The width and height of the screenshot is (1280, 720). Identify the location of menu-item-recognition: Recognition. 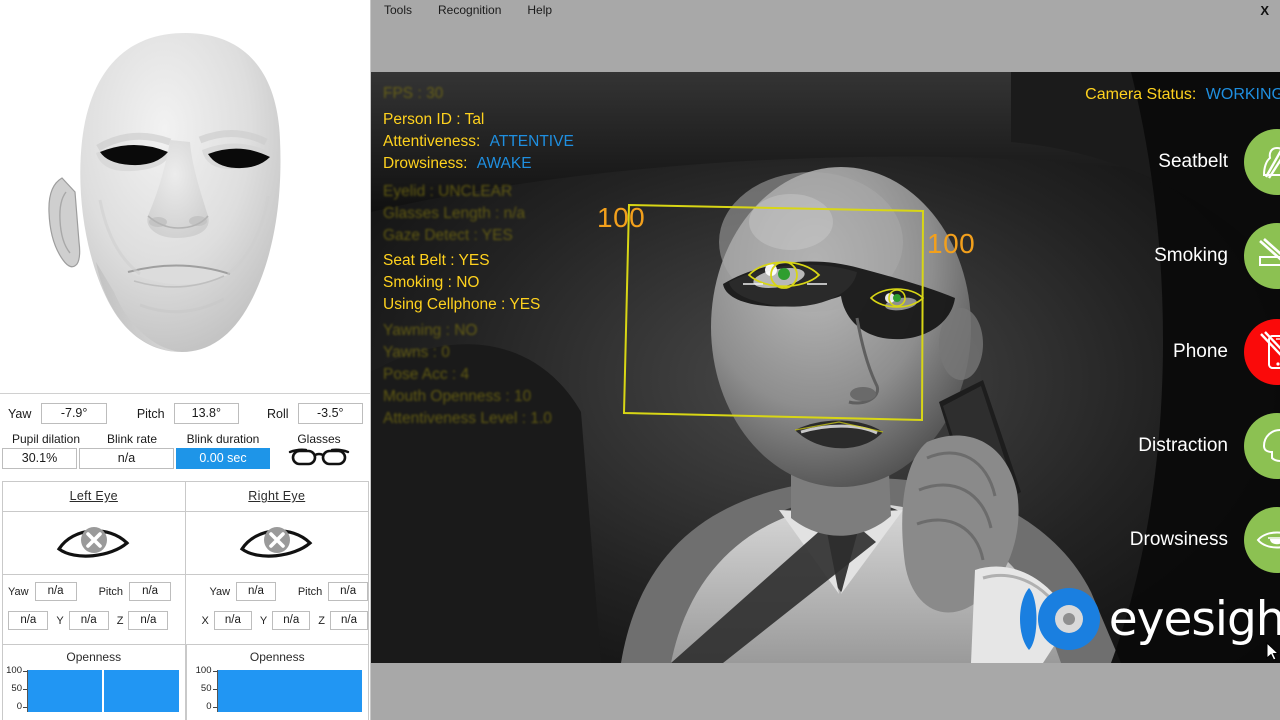
(469, 10).